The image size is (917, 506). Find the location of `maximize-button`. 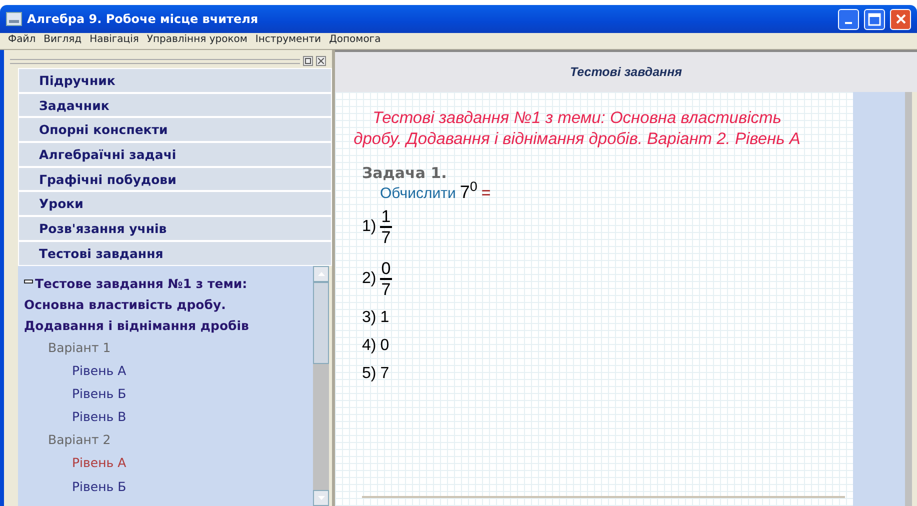

maximize-button is located at coordinates (874, 19).